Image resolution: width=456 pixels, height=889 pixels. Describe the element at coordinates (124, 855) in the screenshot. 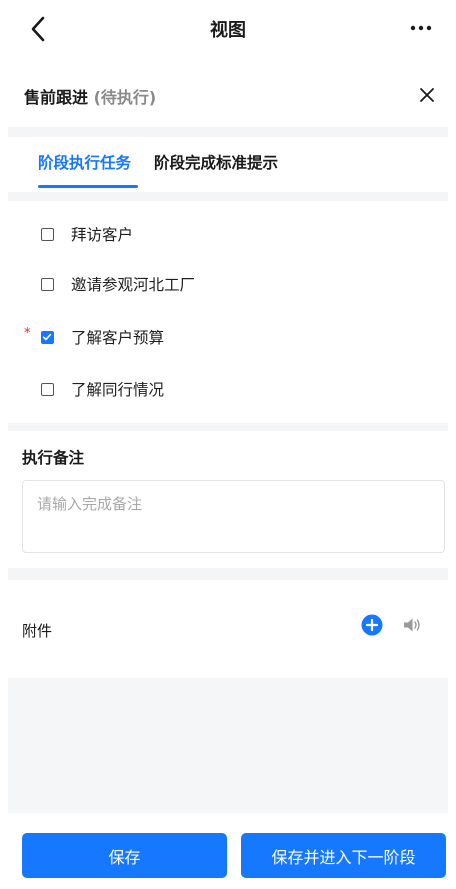

I see `save-button: 保存` at that location.